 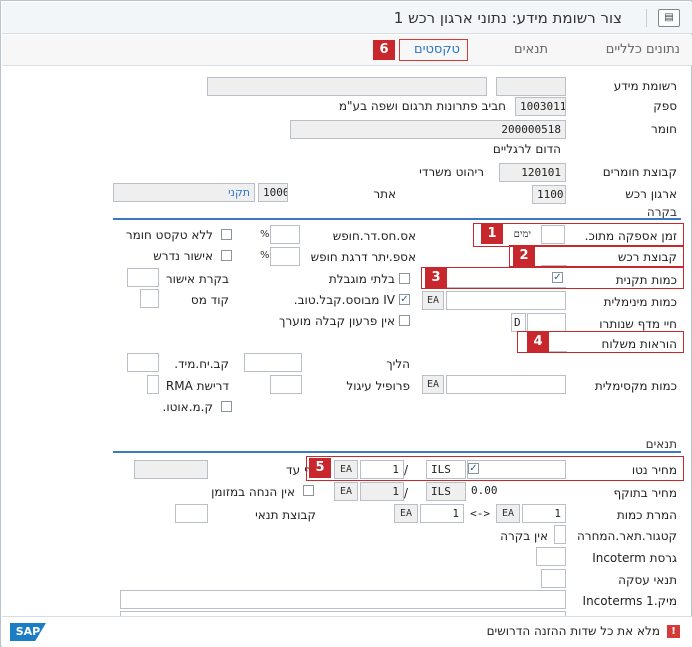 I want to click on procedure-field, so click(x=273, y=362).